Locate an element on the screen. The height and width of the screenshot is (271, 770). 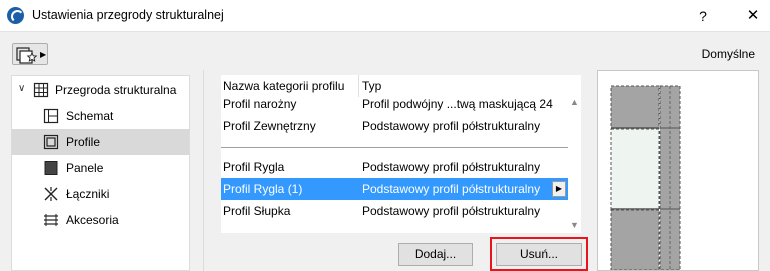
window-title: Ustawienia przegrody strukturalnej is located at coordinates (128, 15).